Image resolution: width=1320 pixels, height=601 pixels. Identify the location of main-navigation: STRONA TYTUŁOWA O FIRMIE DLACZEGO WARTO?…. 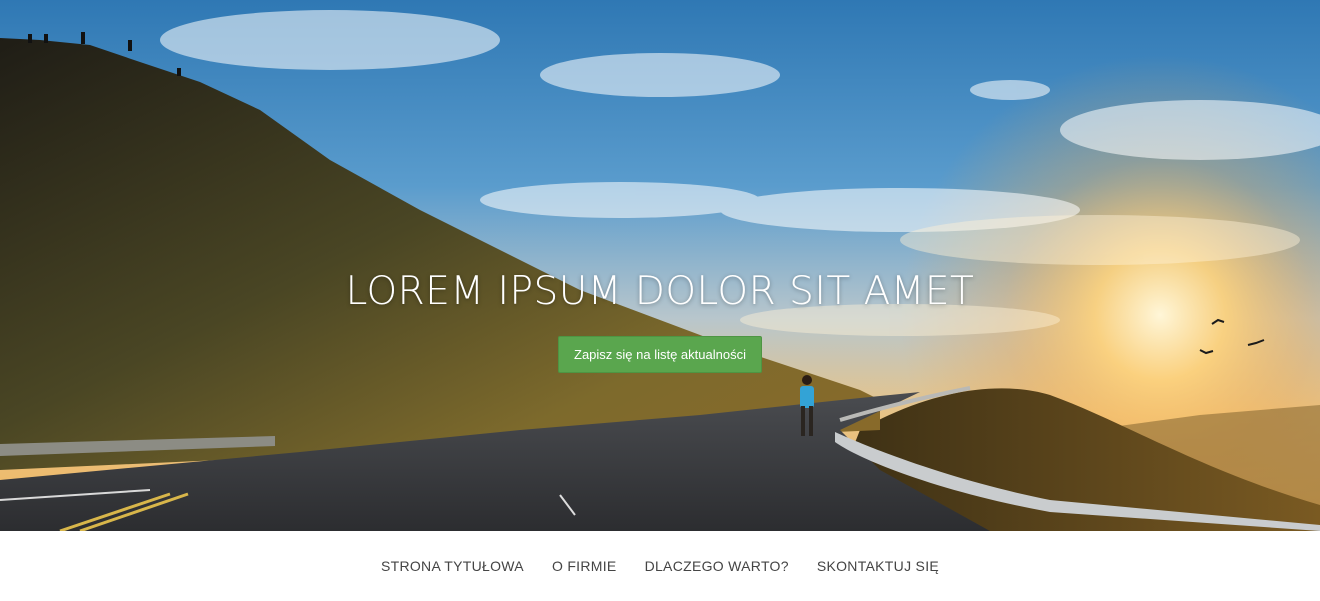
(660, 566).